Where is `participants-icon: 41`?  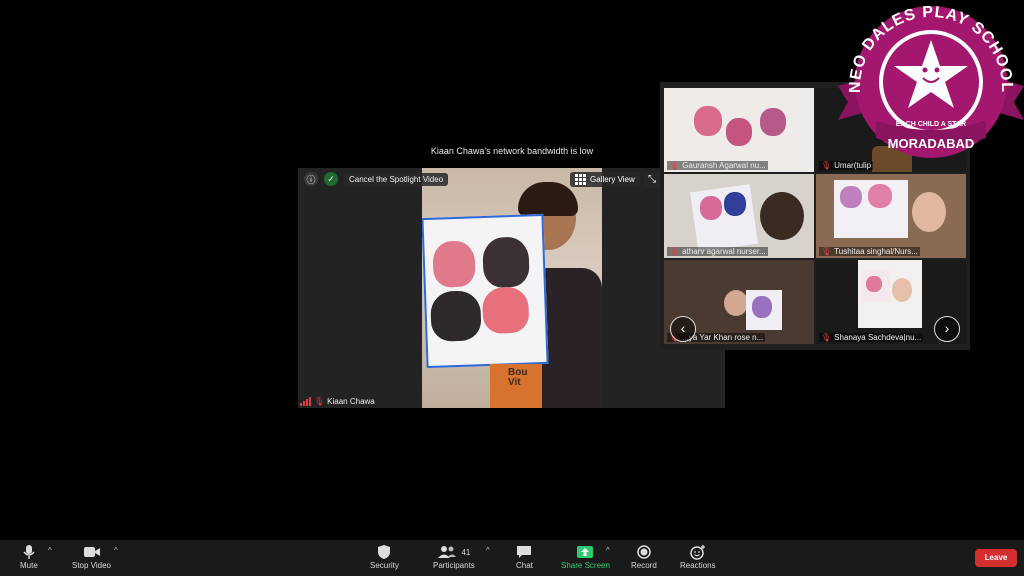 participants-icon: 41 is located at coordinates (453, 552).